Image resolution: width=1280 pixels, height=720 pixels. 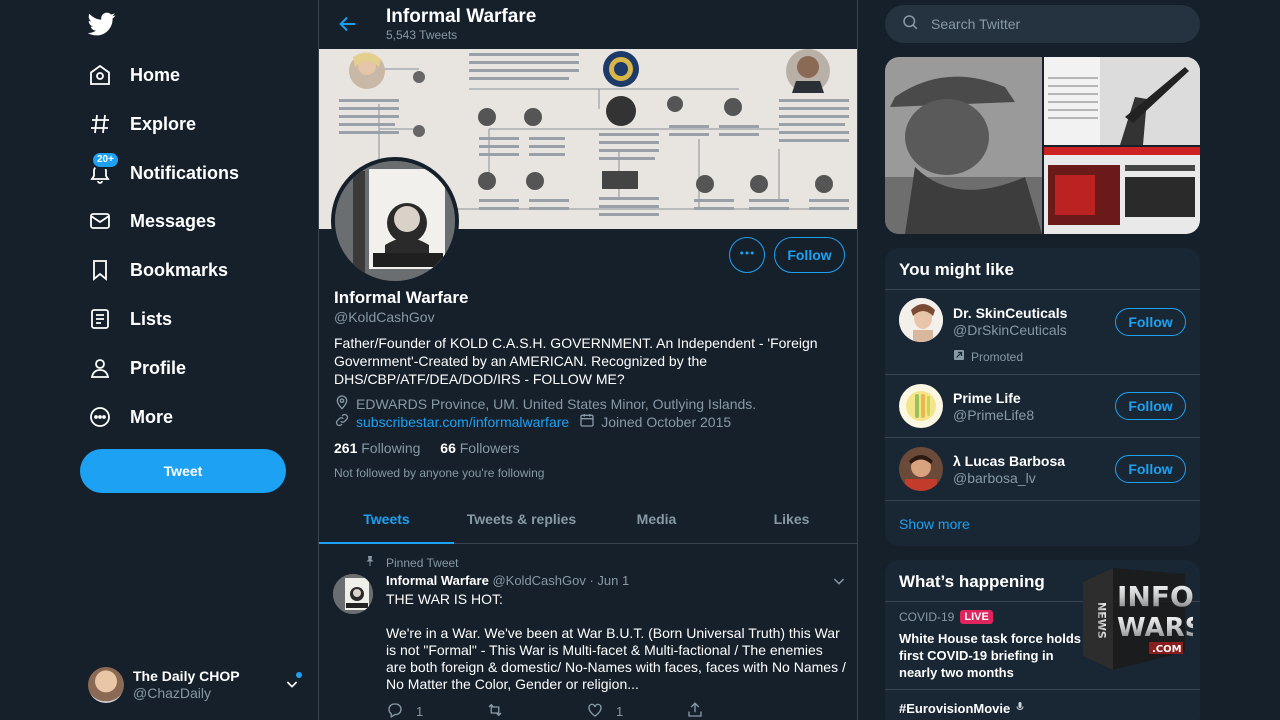 What do you see at coordinates (536, 710) in the screenshot?
I see `retweet-button` at bounding box center [536, 710].